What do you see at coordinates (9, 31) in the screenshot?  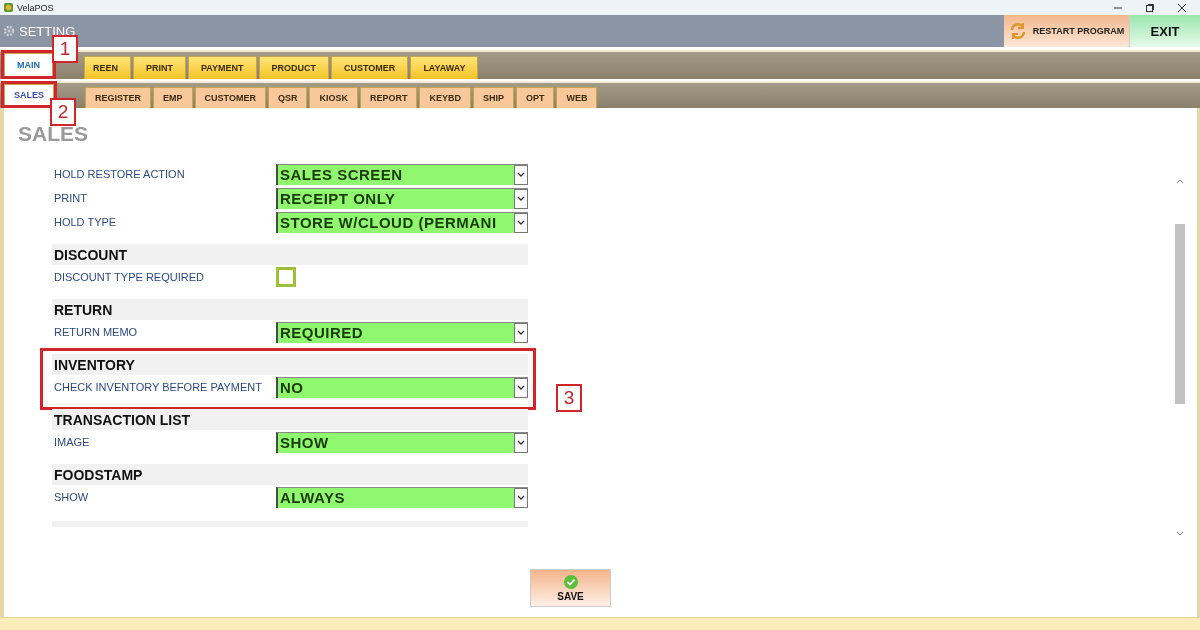 I see `gear-icon` at bounding box center [9, 31].